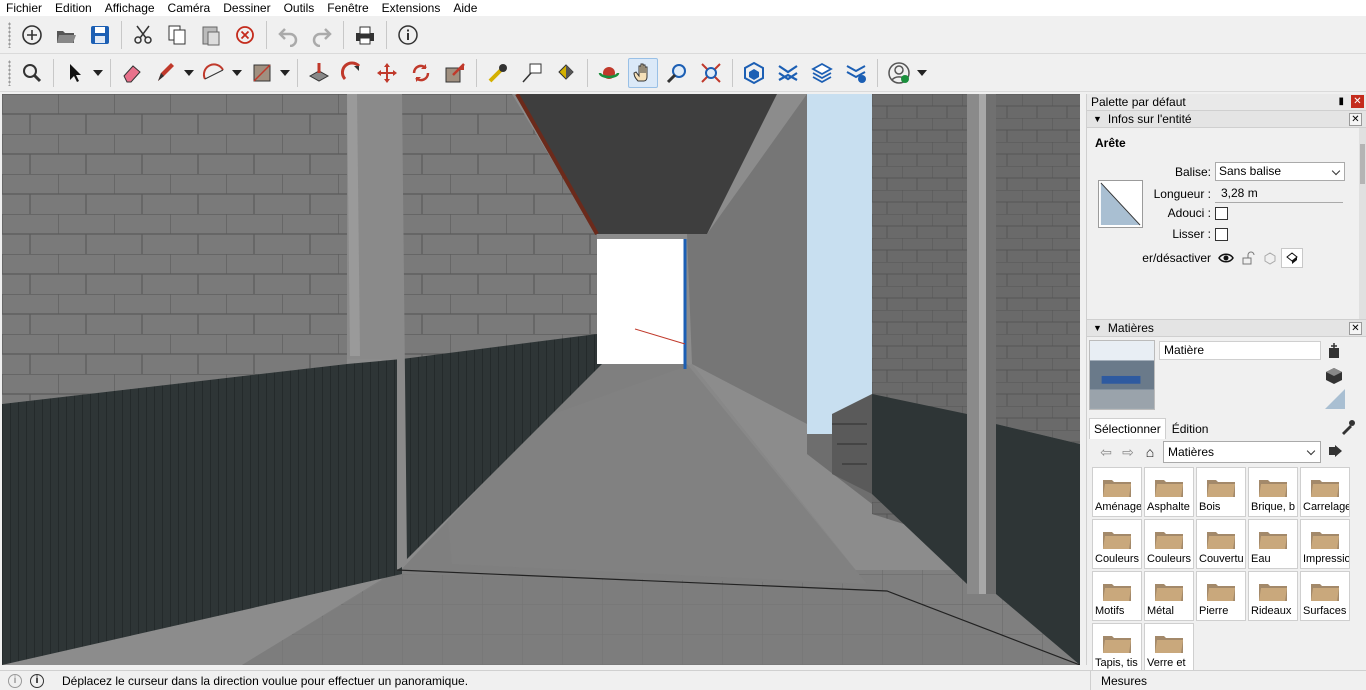  I want to click on smooth-checkbox, so click(1221, 234).